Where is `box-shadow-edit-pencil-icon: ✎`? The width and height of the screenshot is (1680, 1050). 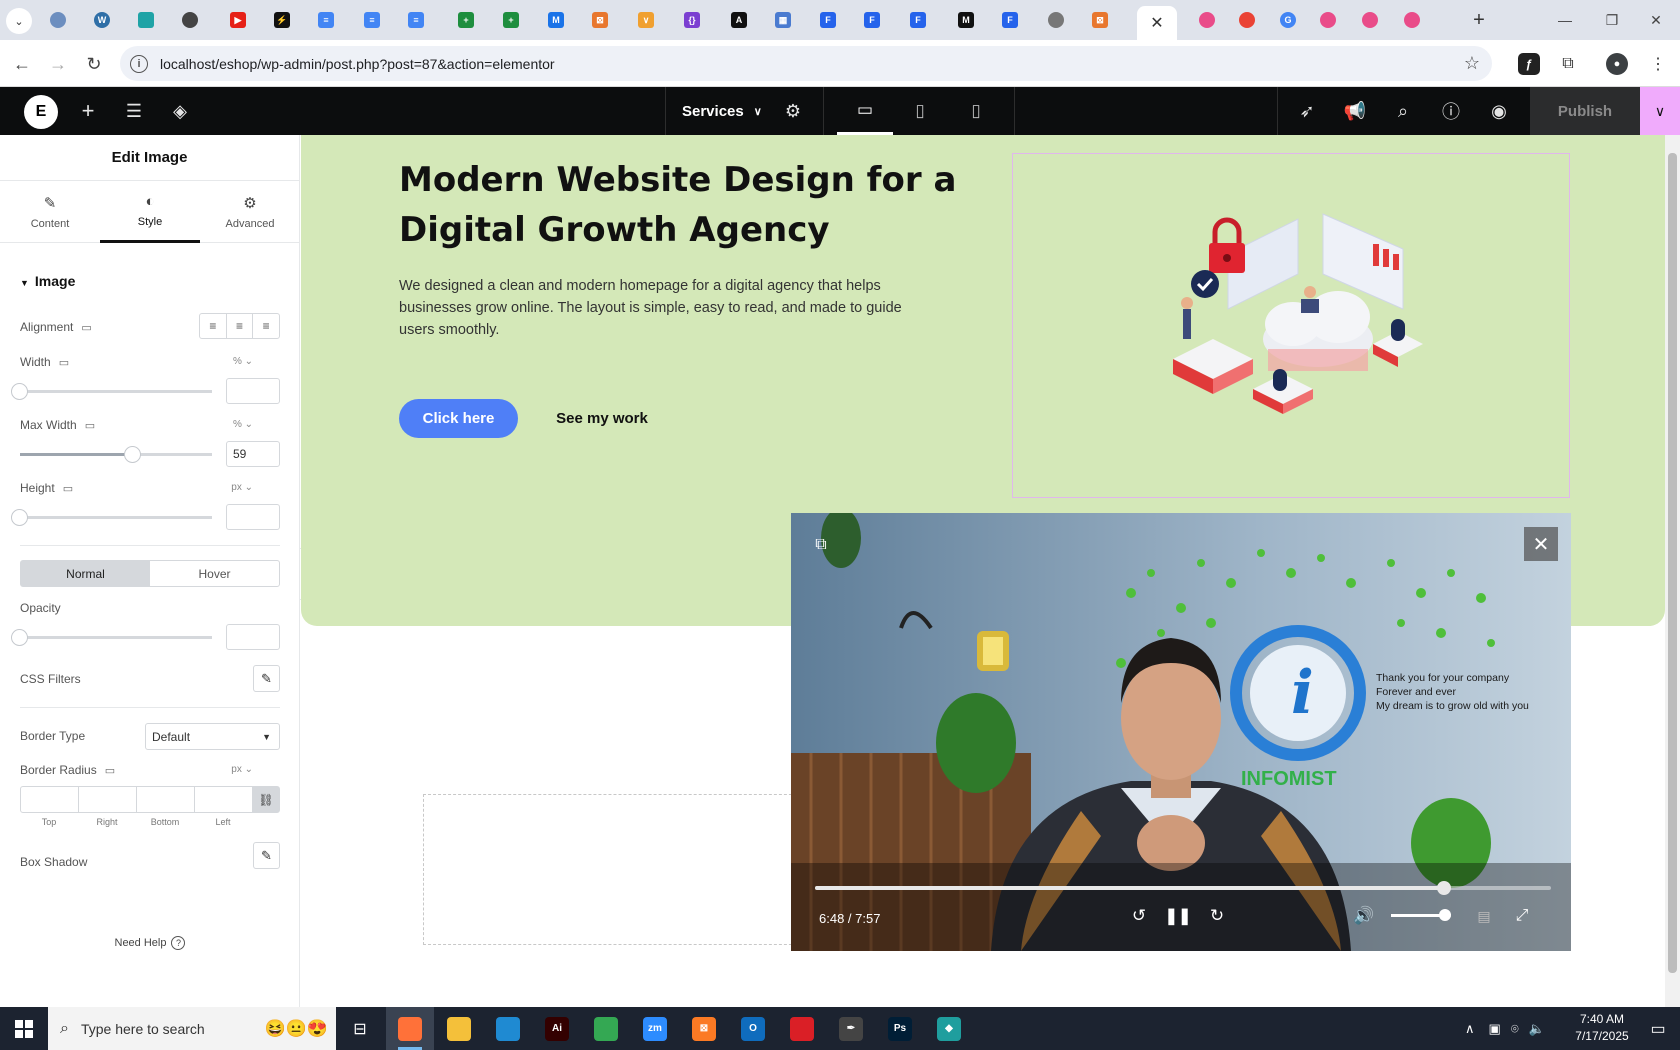 box-shadow-edit-pencil-icon: ✎ is located at coordinates (266, 855).